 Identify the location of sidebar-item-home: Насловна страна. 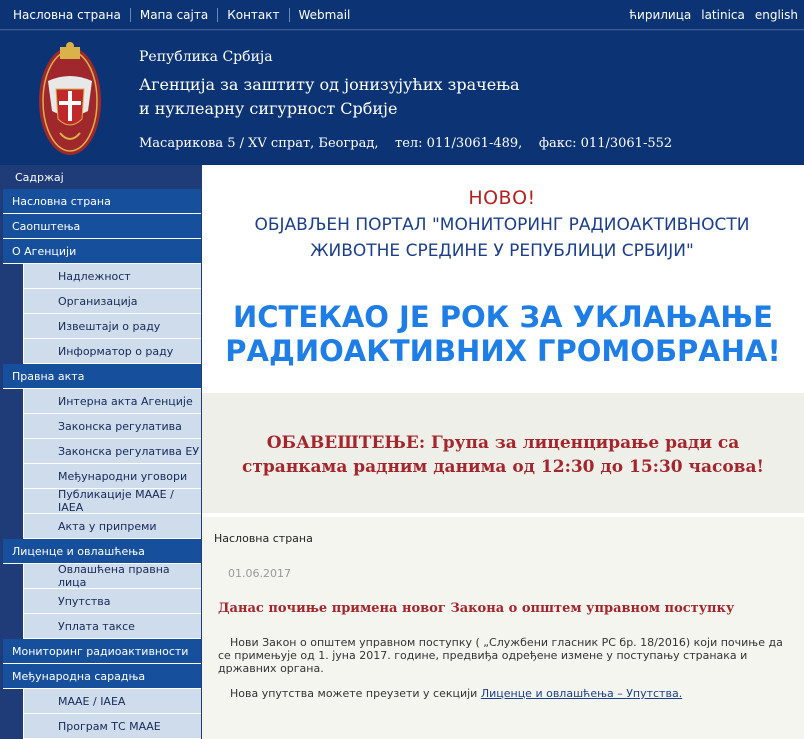
(102, 201).